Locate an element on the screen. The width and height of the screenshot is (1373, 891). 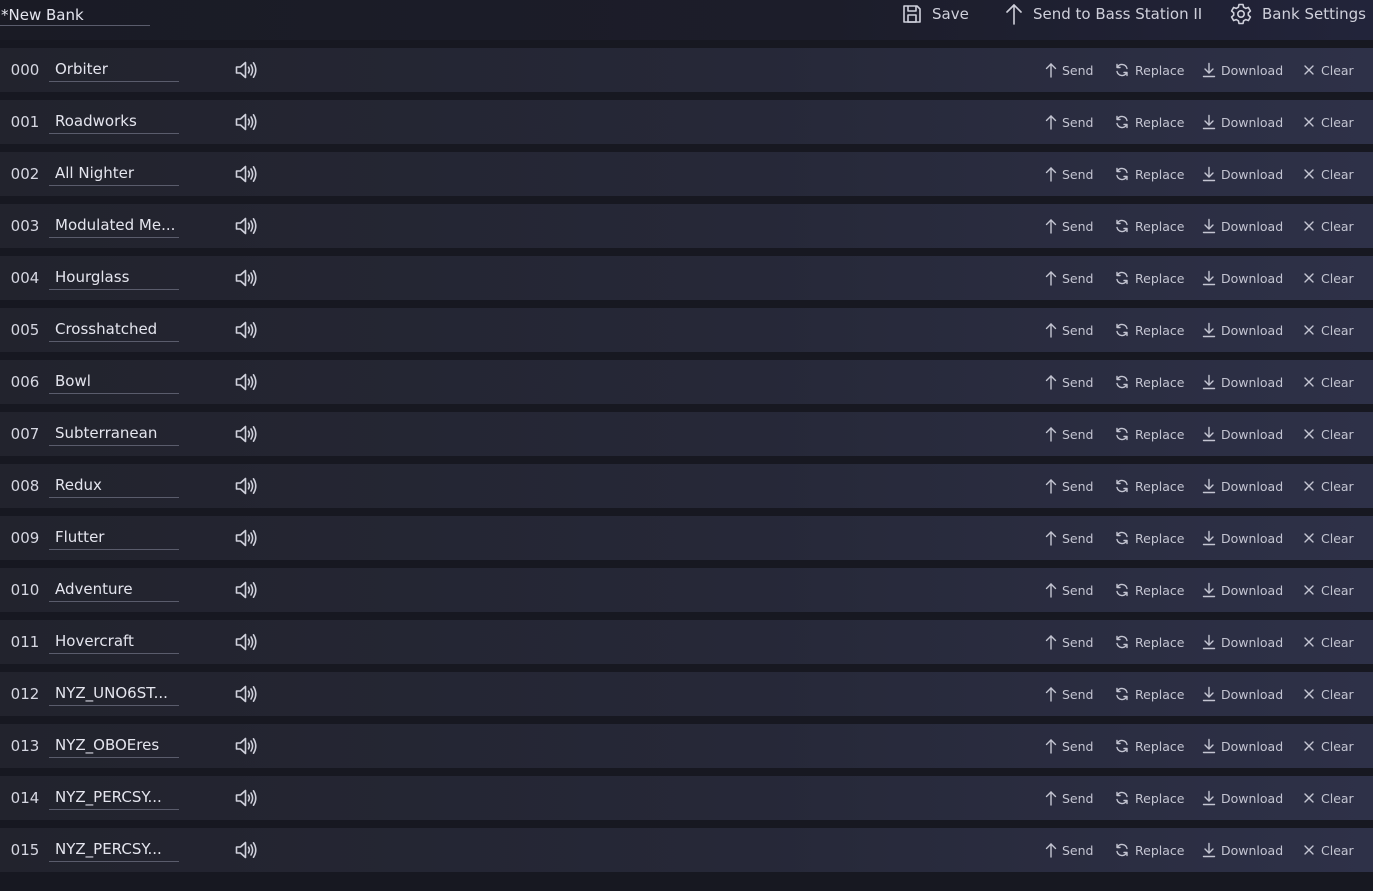
patch-name-field: Subterranean is located at coordinates (114, 434).